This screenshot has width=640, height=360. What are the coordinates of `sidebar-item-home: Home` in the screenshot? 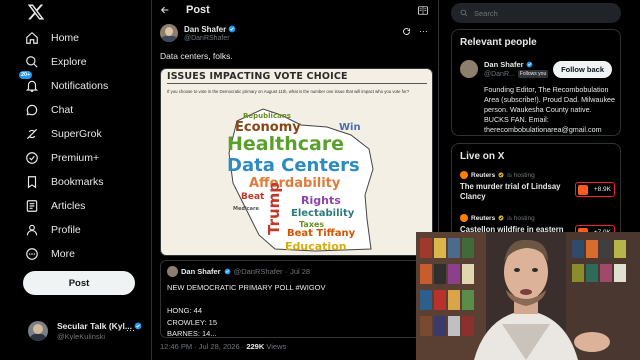 It's located at (51, 38).